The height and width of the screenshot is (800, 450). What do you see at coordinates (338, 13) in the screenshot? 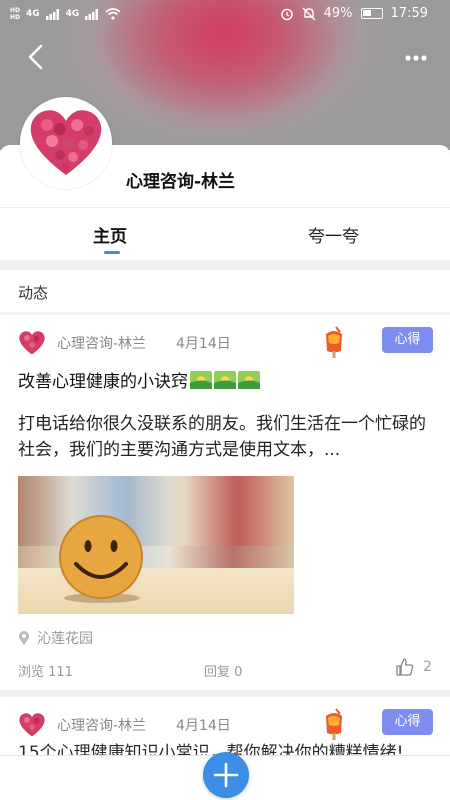
I see `battery-percent: 49%` at bounding box center [338, 13].